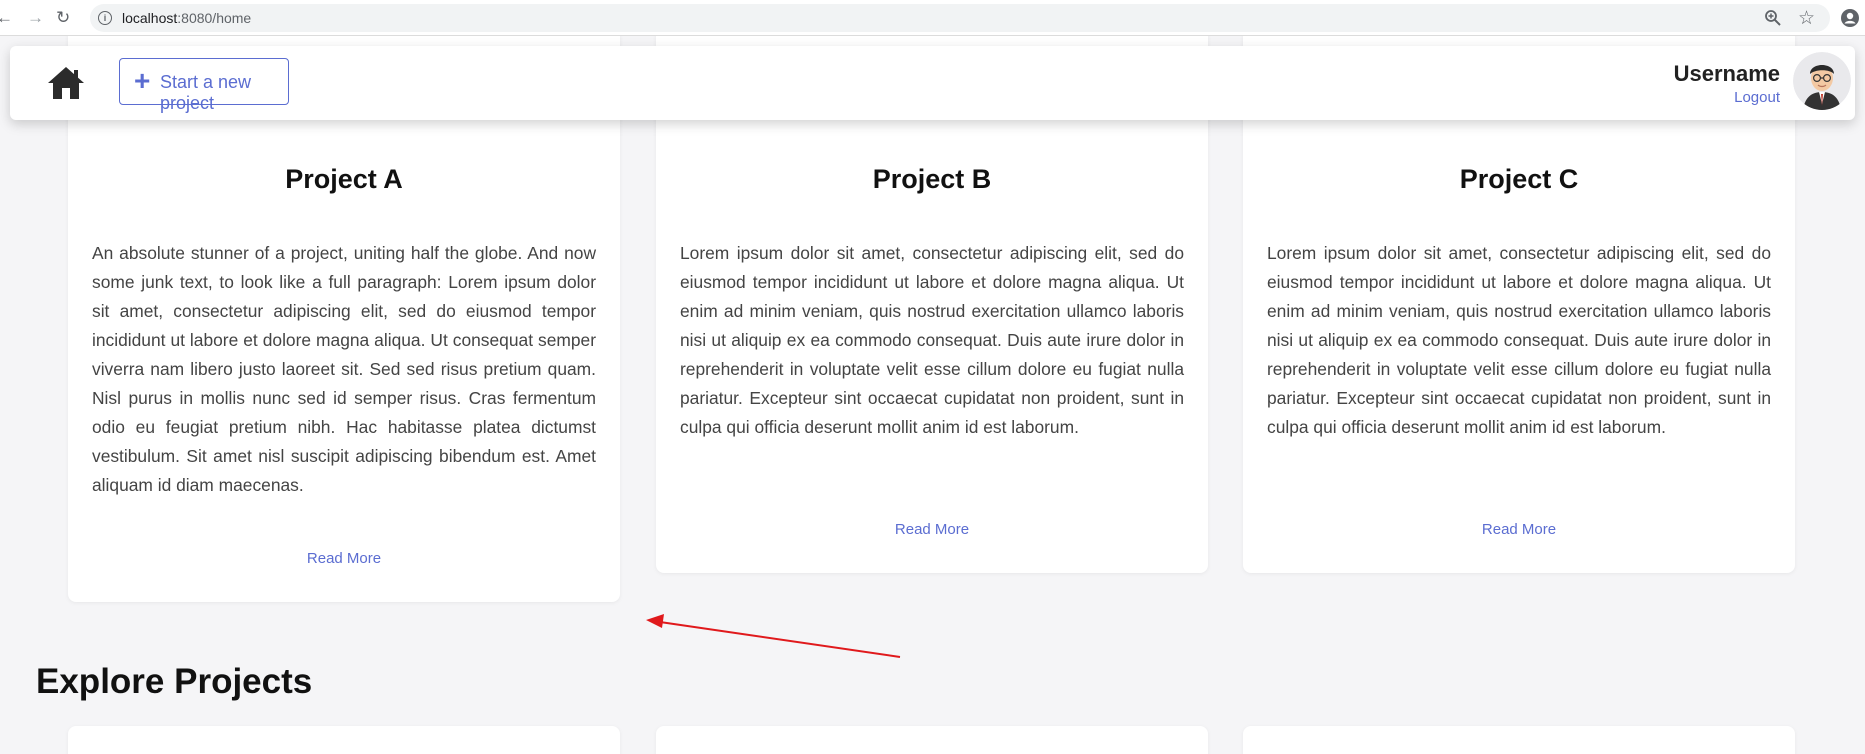  Describe the element at coordinates (1757, 97) in the screenshot. I see `logout-link: Logout` at that location.